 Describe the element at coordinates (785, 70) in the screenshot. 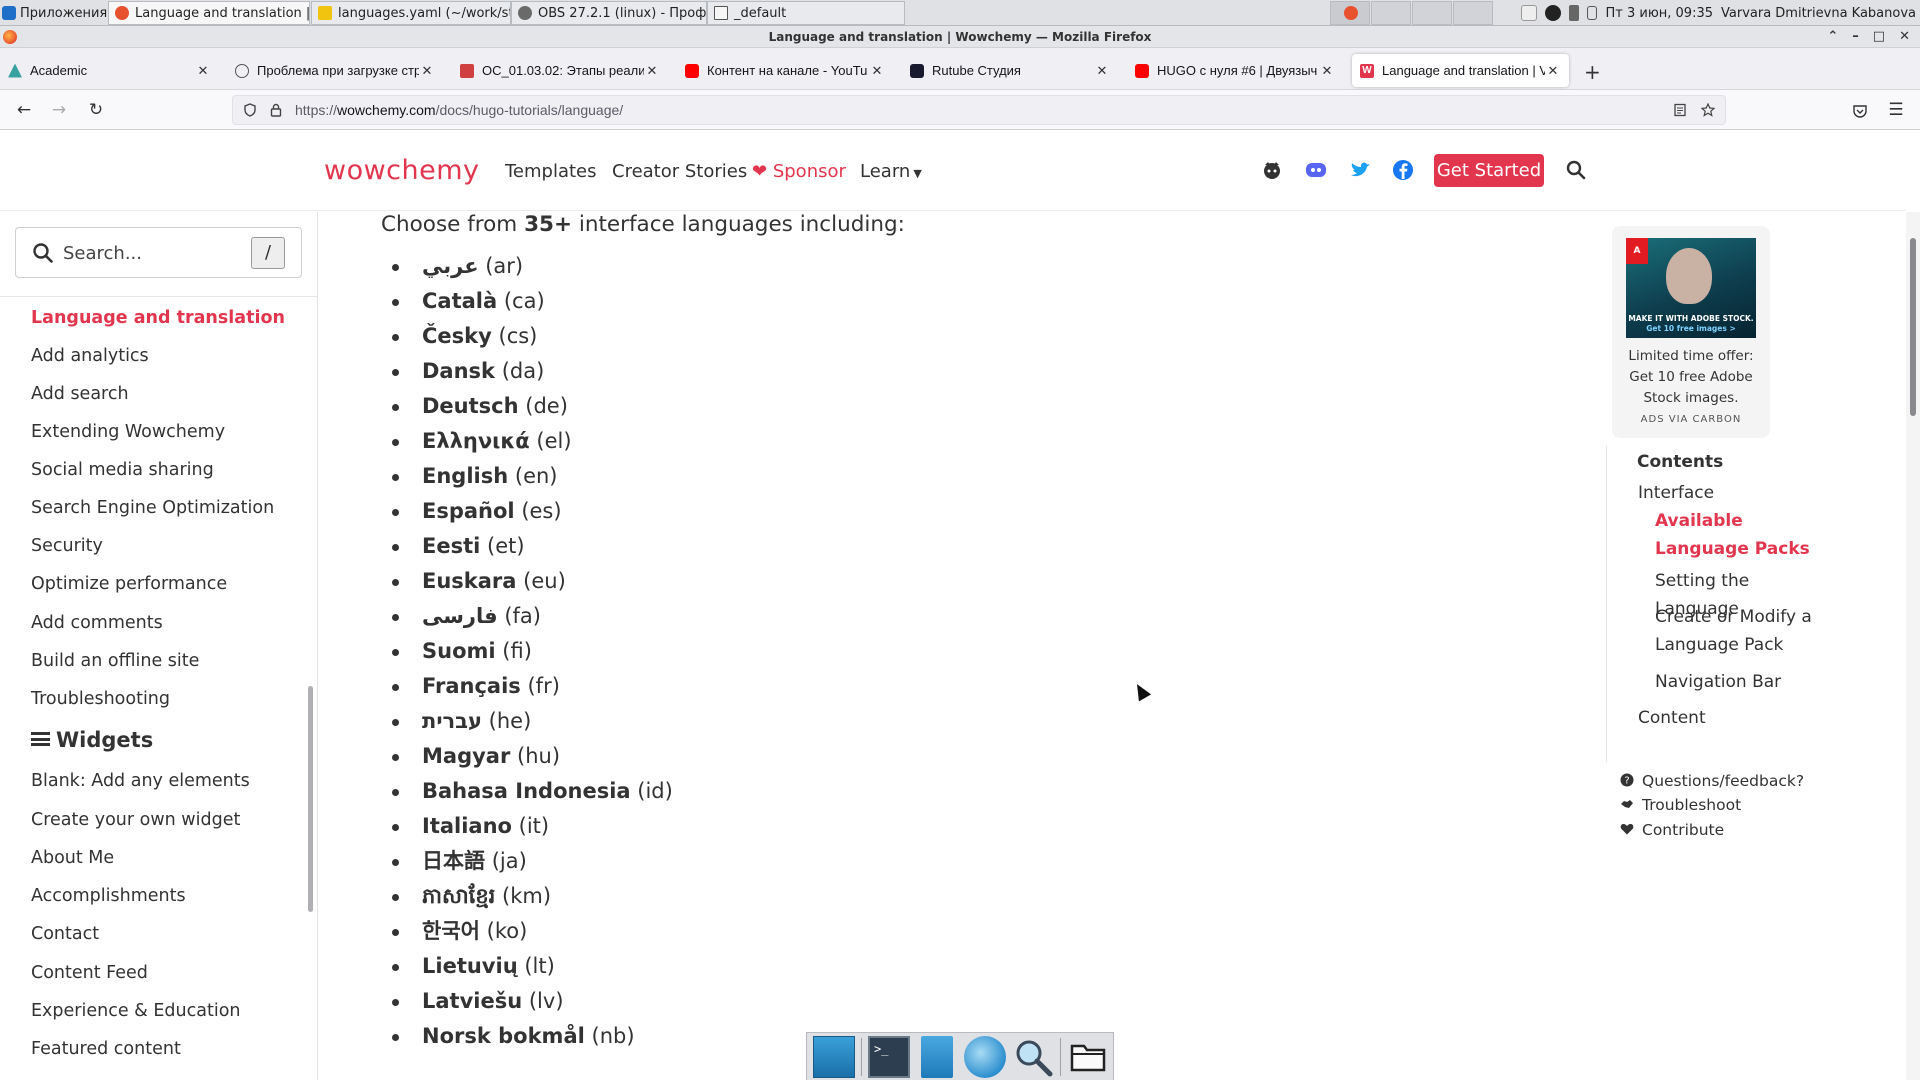

I see `tab-youtube-content: Контент на канале - YouTu ✕` at that location.